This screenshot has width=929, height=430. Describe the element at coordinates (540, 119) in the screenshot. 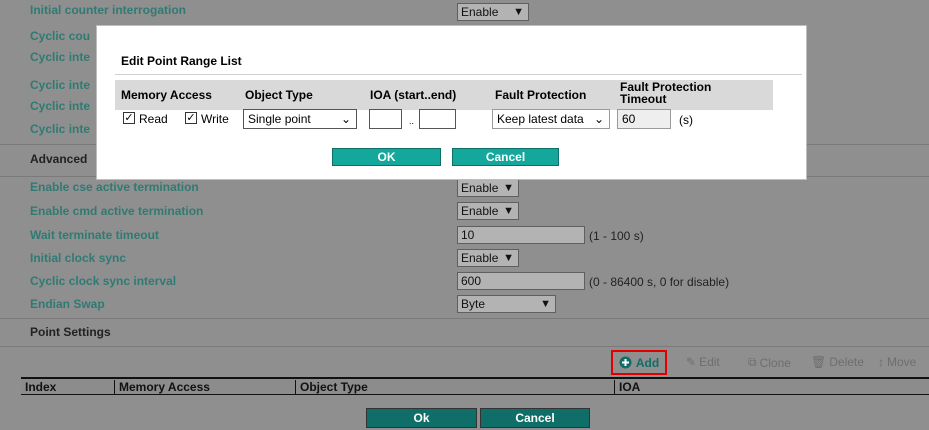

I see `fault-protection-value: Keep latest data` at that location.